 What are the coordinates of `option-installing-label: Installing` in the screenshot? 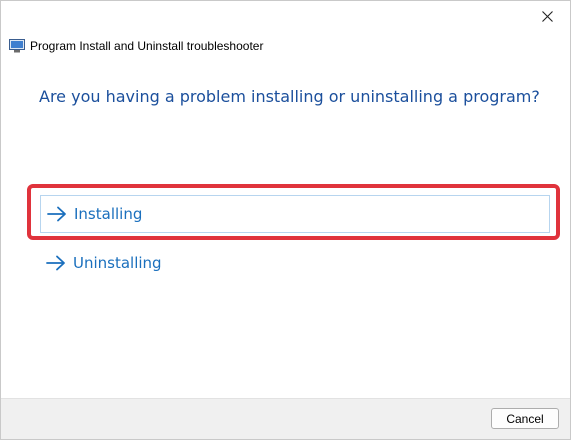 It's located at (108, 214).